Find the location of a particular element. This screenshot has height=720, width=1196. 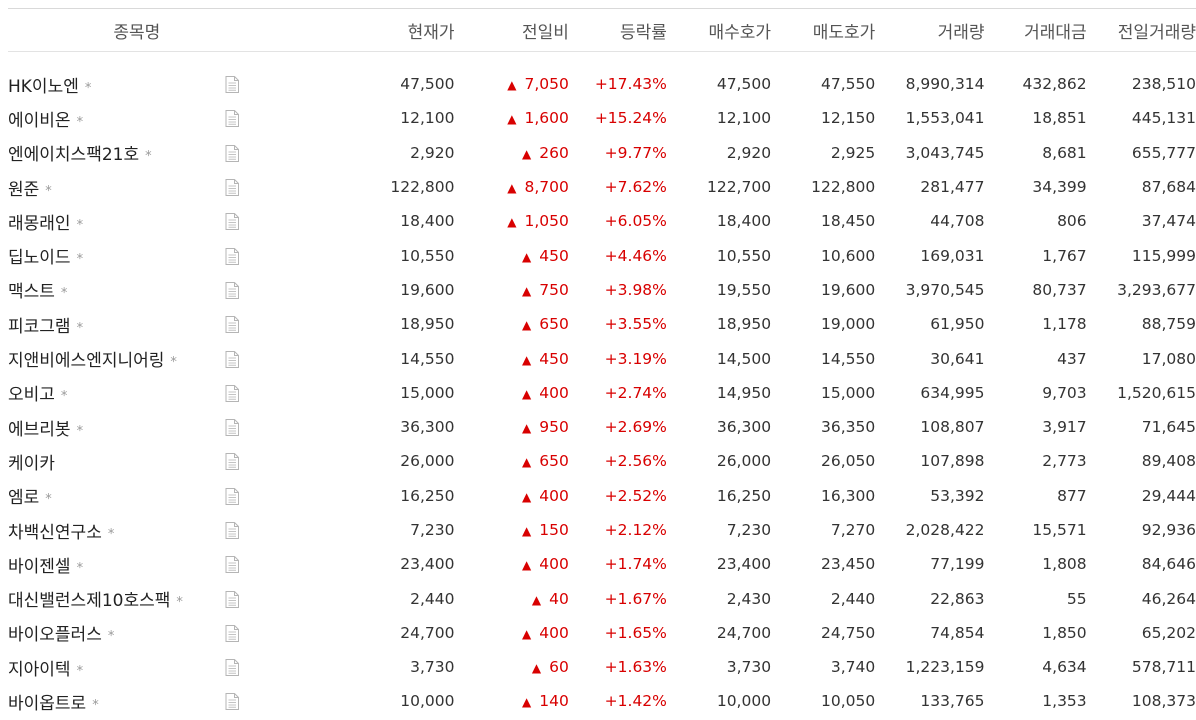

header-change: 전일비 is located at coordinates (511, 30).